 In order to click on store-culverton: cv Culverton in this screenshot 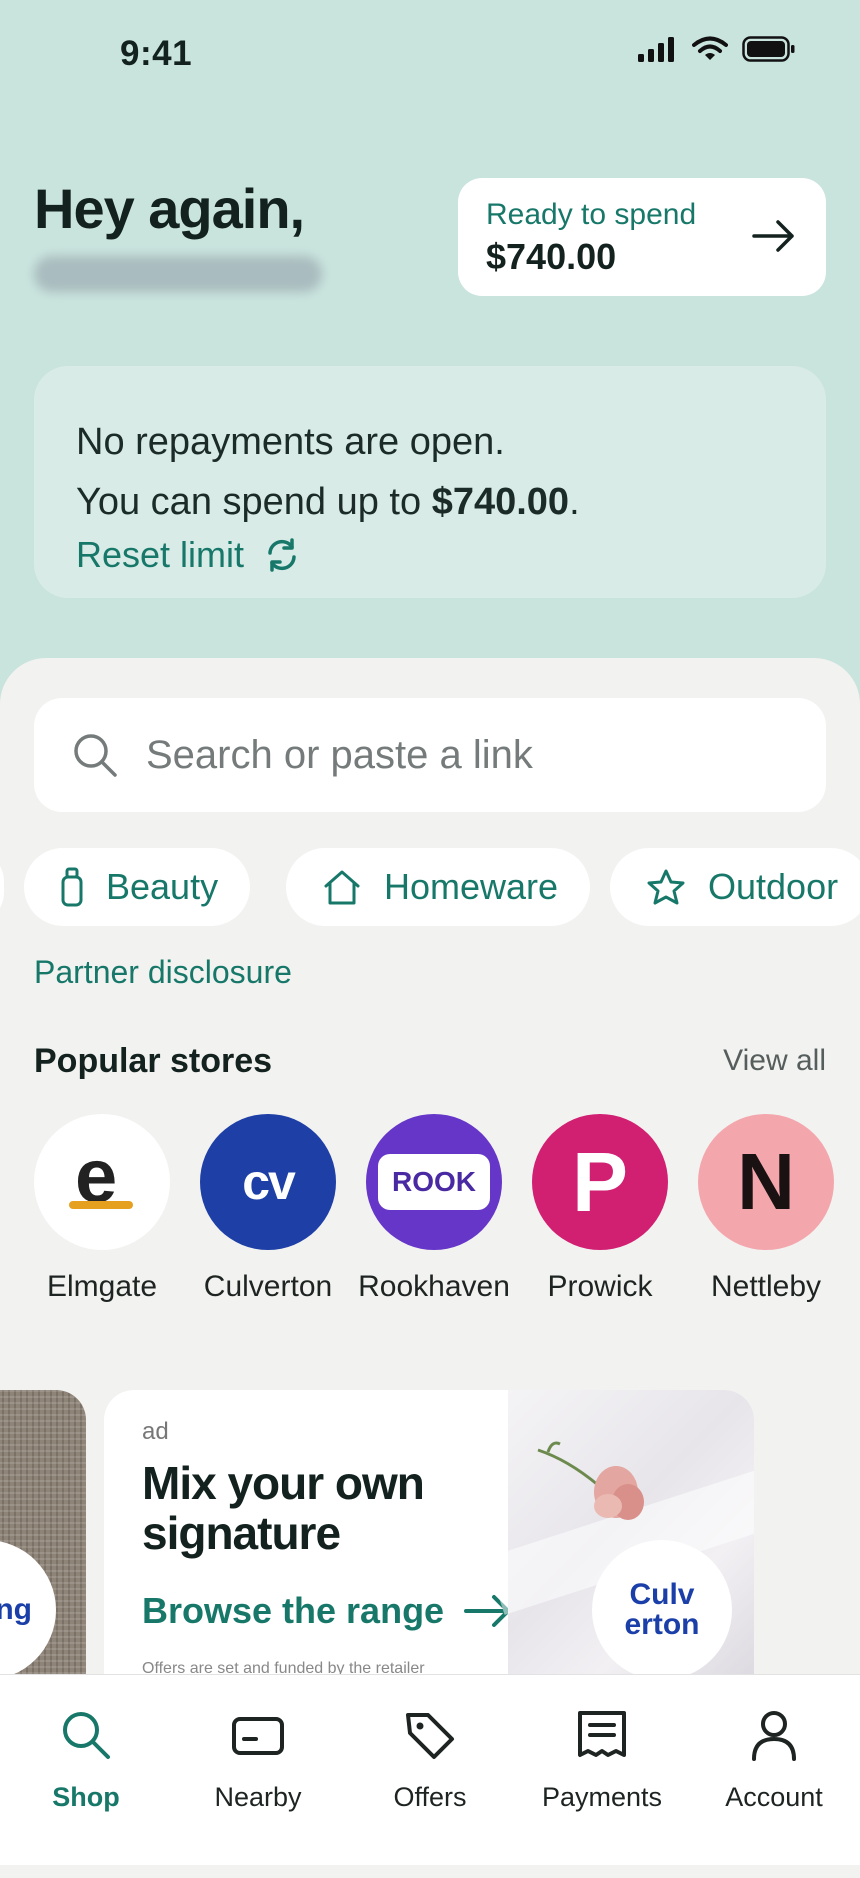, I will do `click(268, 1209)`.